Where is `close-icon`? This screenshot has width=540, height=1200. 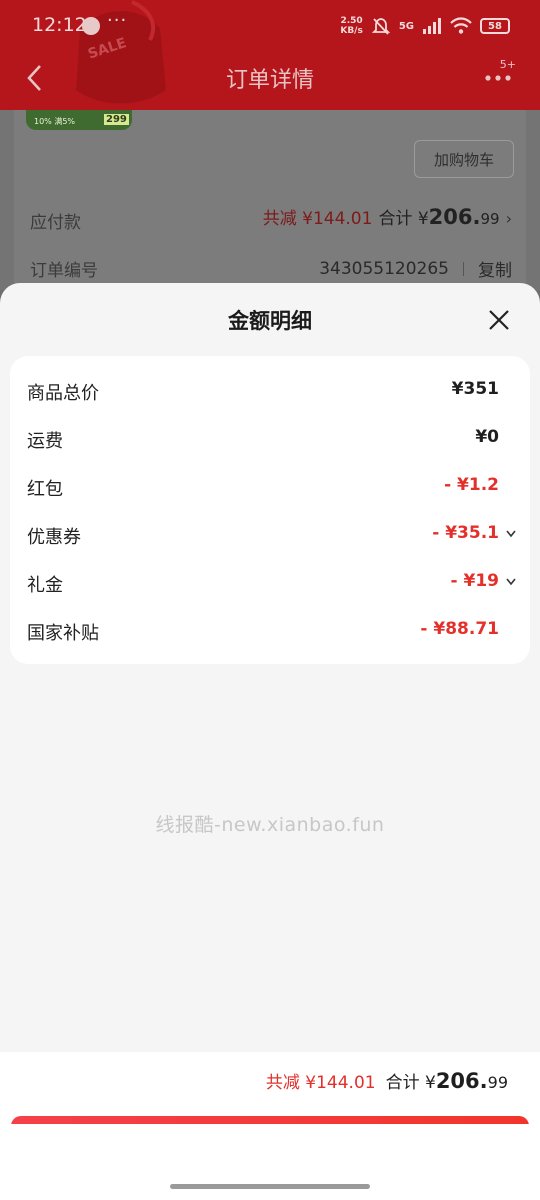 close-icon is located at coordinates (499, 320).